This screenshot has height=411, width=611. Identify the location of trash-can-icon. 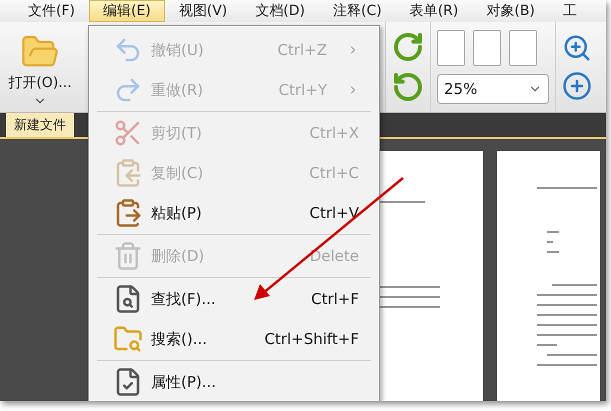
(128, 256).